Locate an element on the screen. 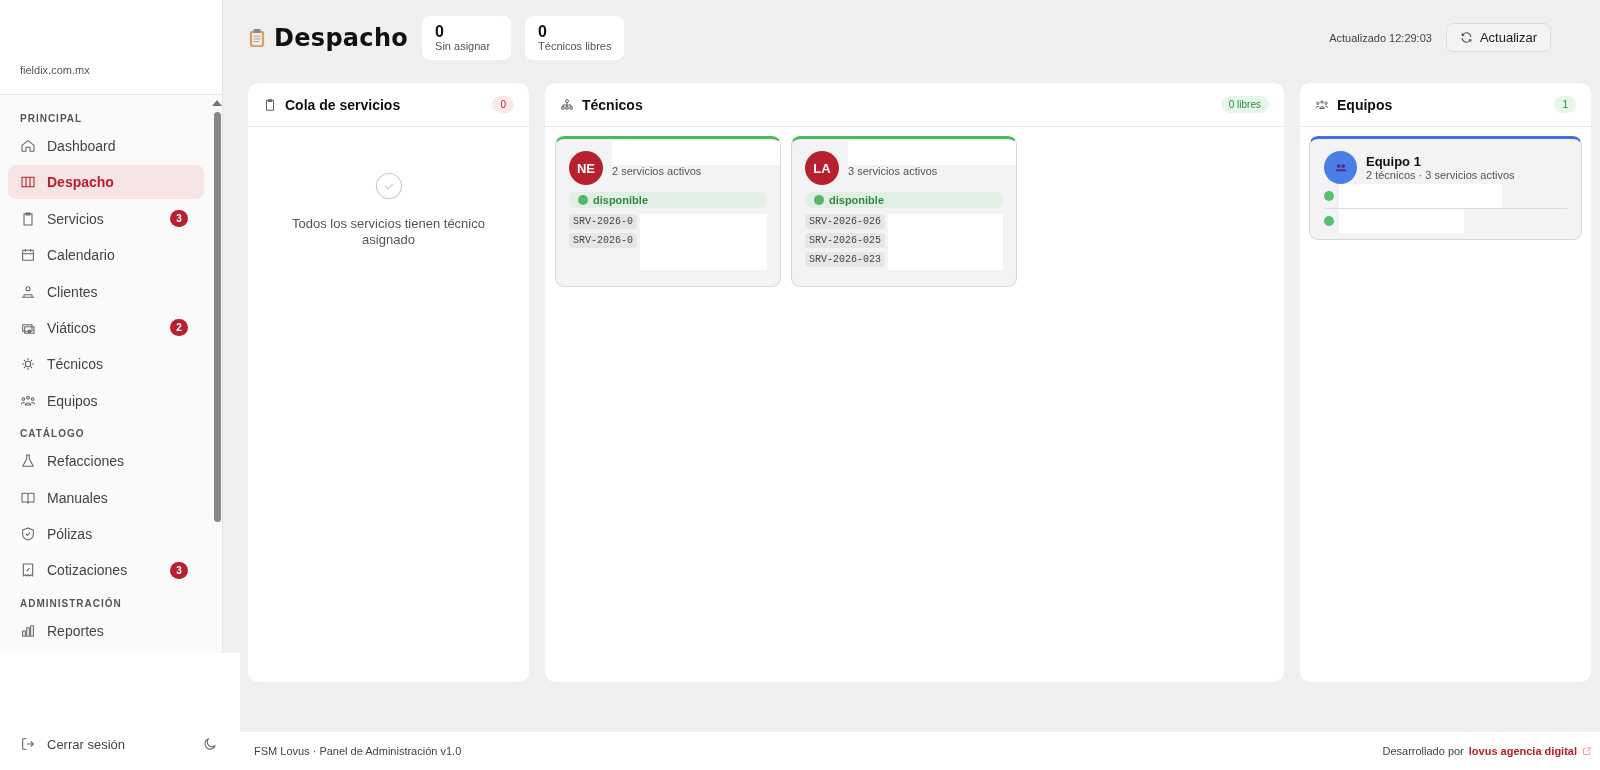 Image resolution: width=1600 pixels, height=770 pixels. check-icon is located at coordinates (388, 186).